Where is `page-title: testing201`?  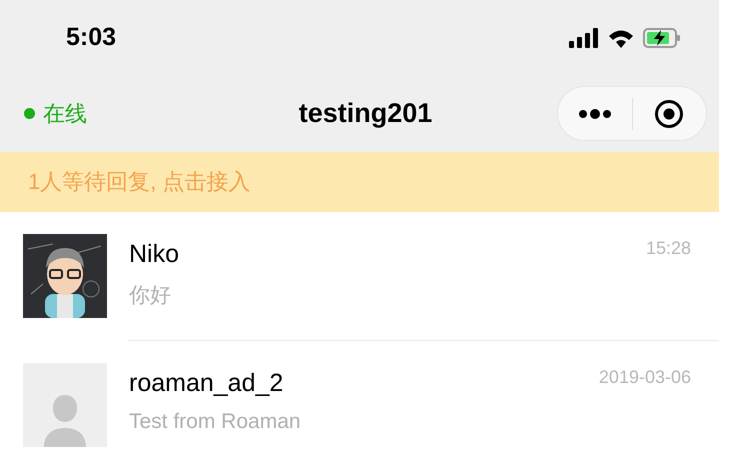 page-title: testing201 is located at coordinates (366, 113).